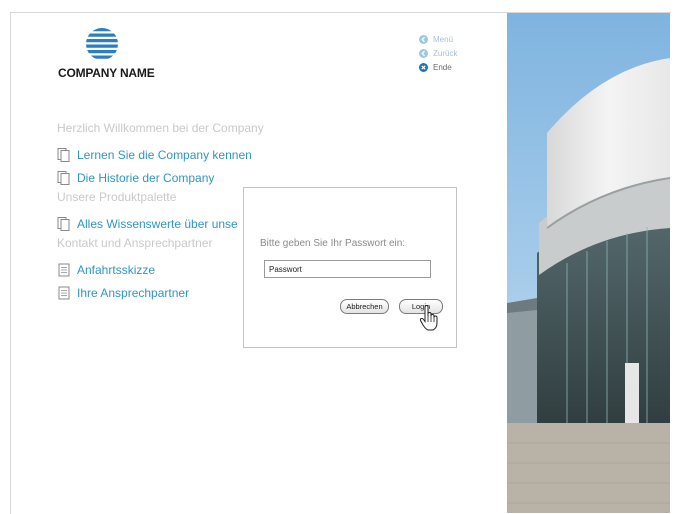 This screenshot has height=514, width=683. What do you see at coordinates (116, 269) in the screenshot?
I see `menu-item-label: Anfahrtsskizze` at bounding box center [116, 269].